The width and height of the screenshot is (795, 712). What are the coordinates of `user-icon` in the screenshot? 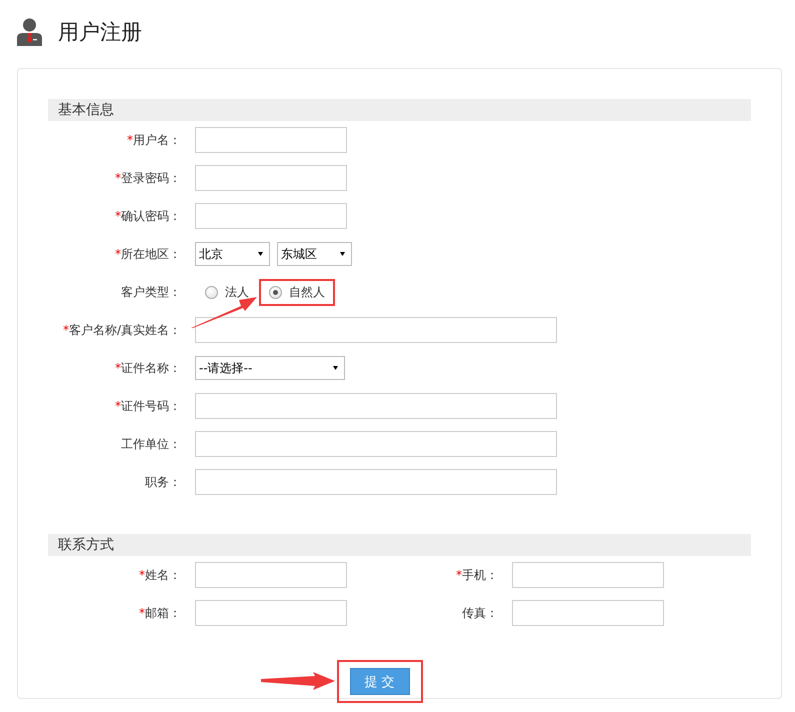 It's located at (29, 32).